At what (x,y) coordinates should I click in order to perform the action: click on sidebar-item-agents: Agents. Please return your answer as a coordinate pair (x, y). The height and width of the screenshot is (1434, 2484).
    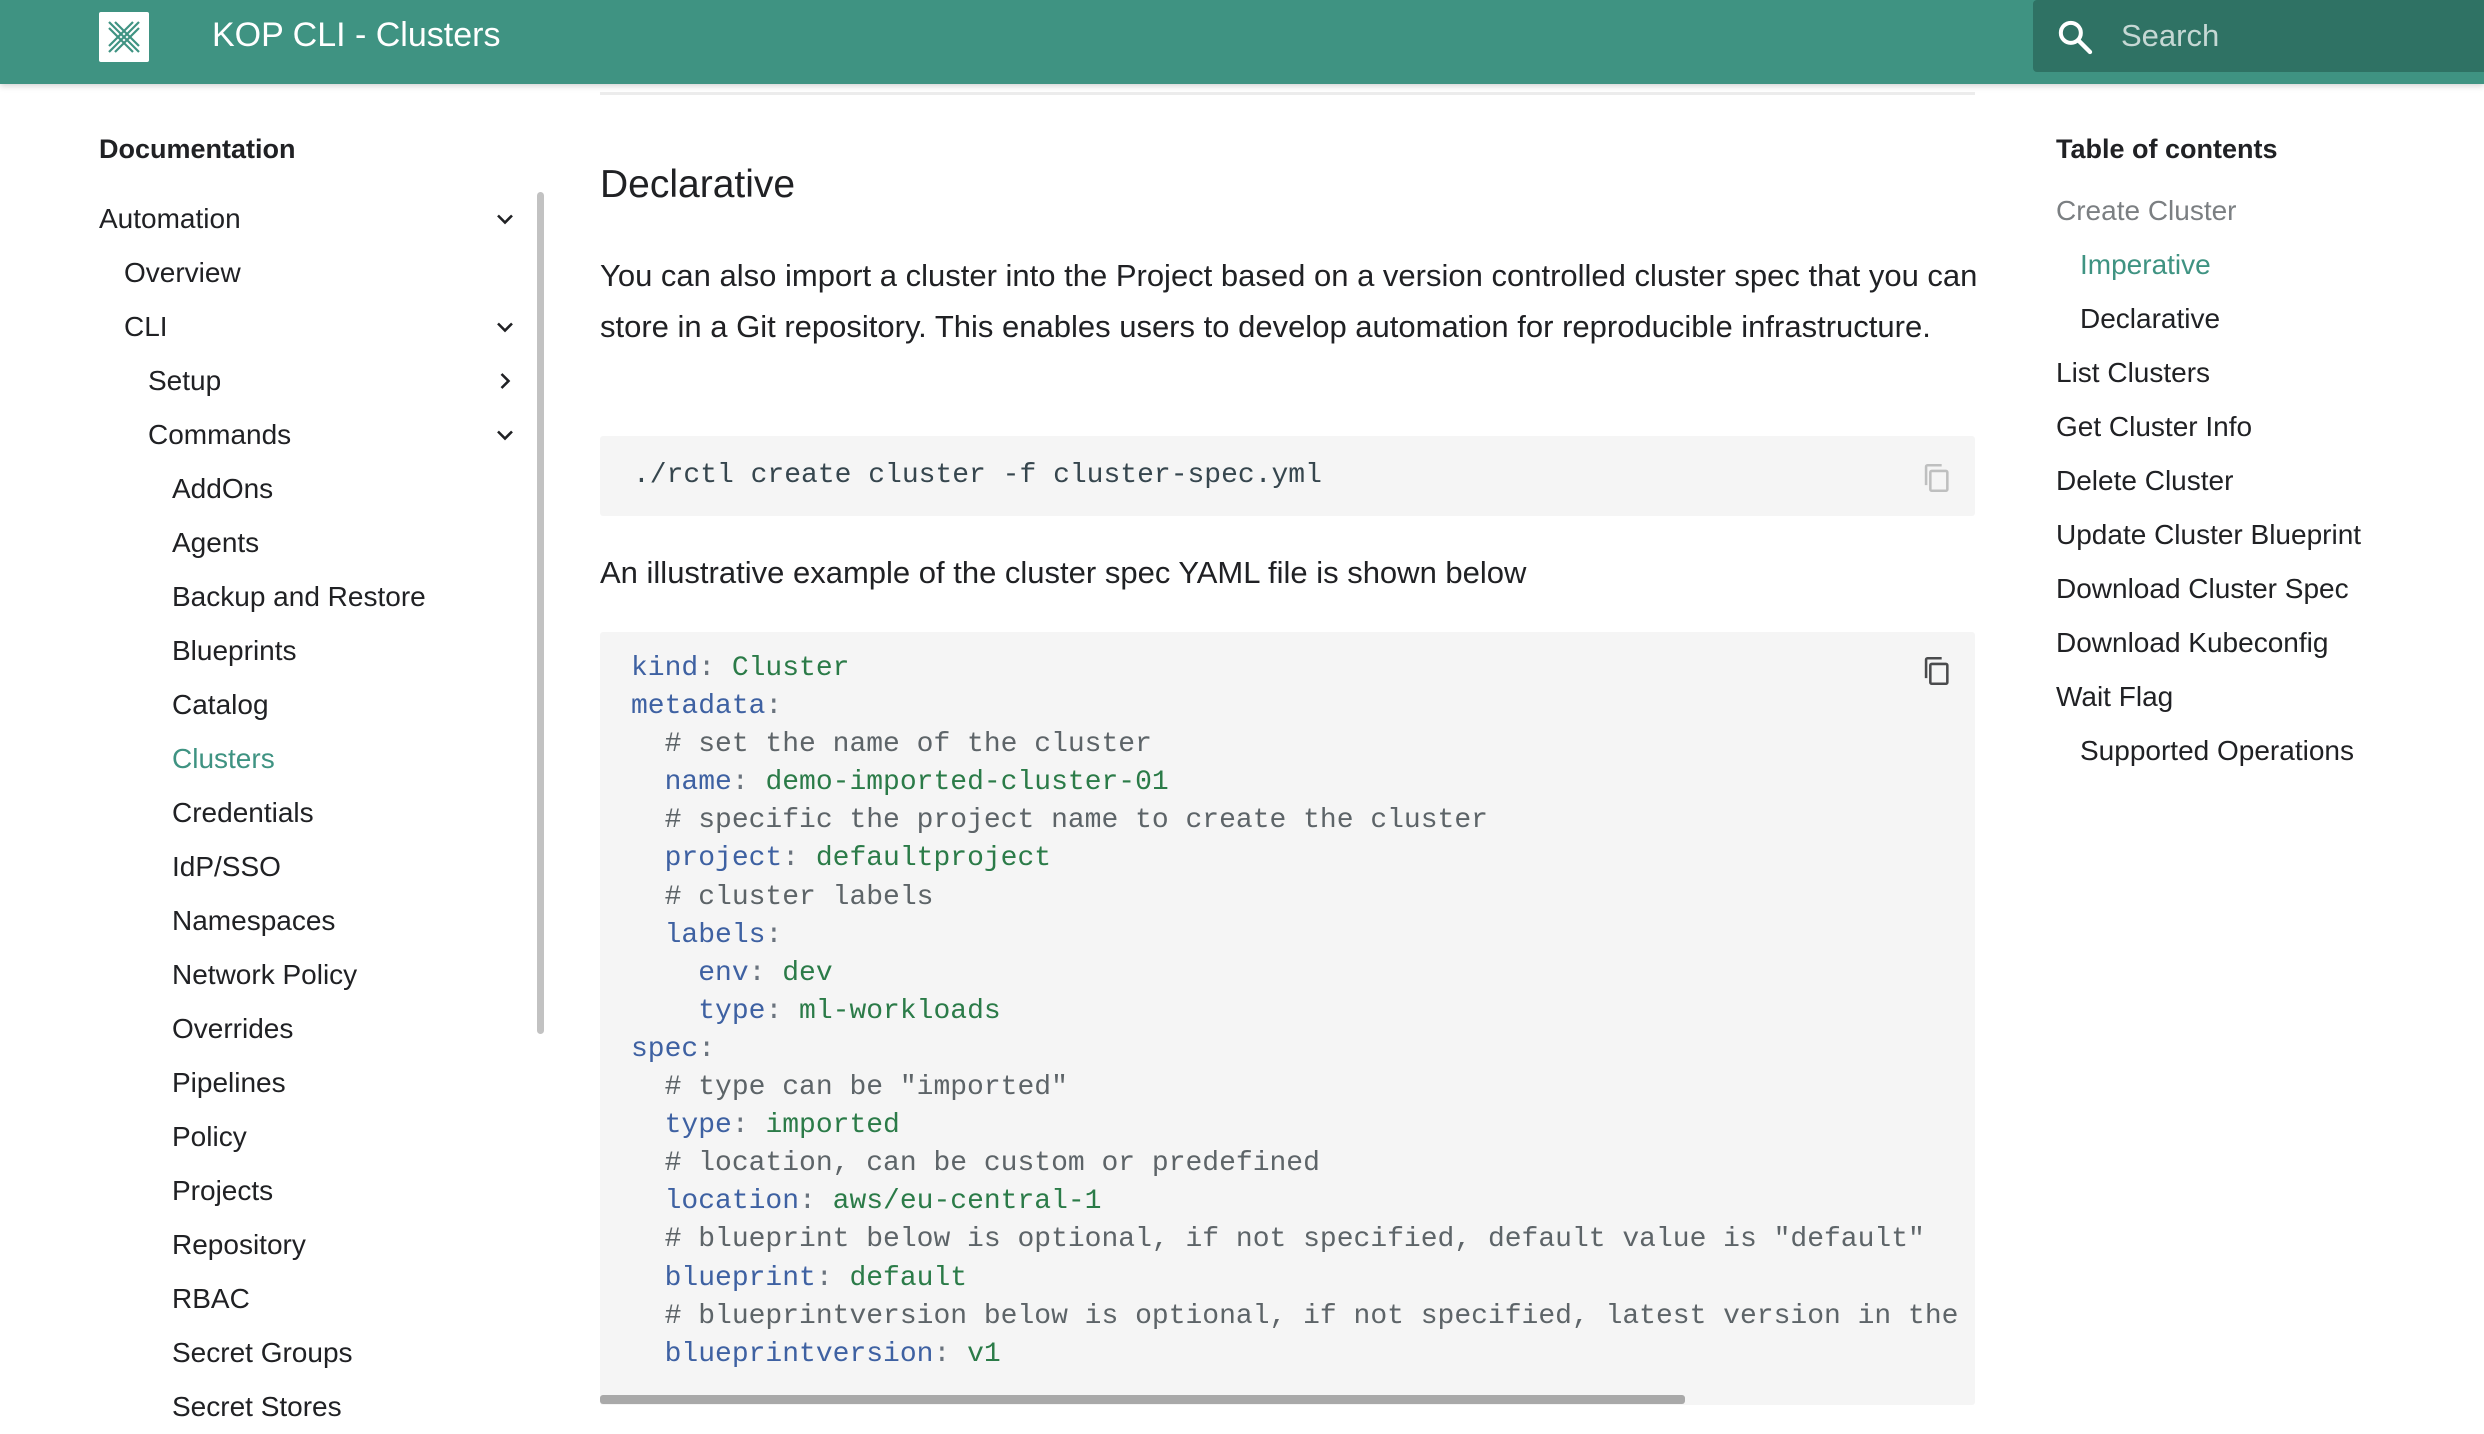
    Looking at the image, I should click on (309, 543).